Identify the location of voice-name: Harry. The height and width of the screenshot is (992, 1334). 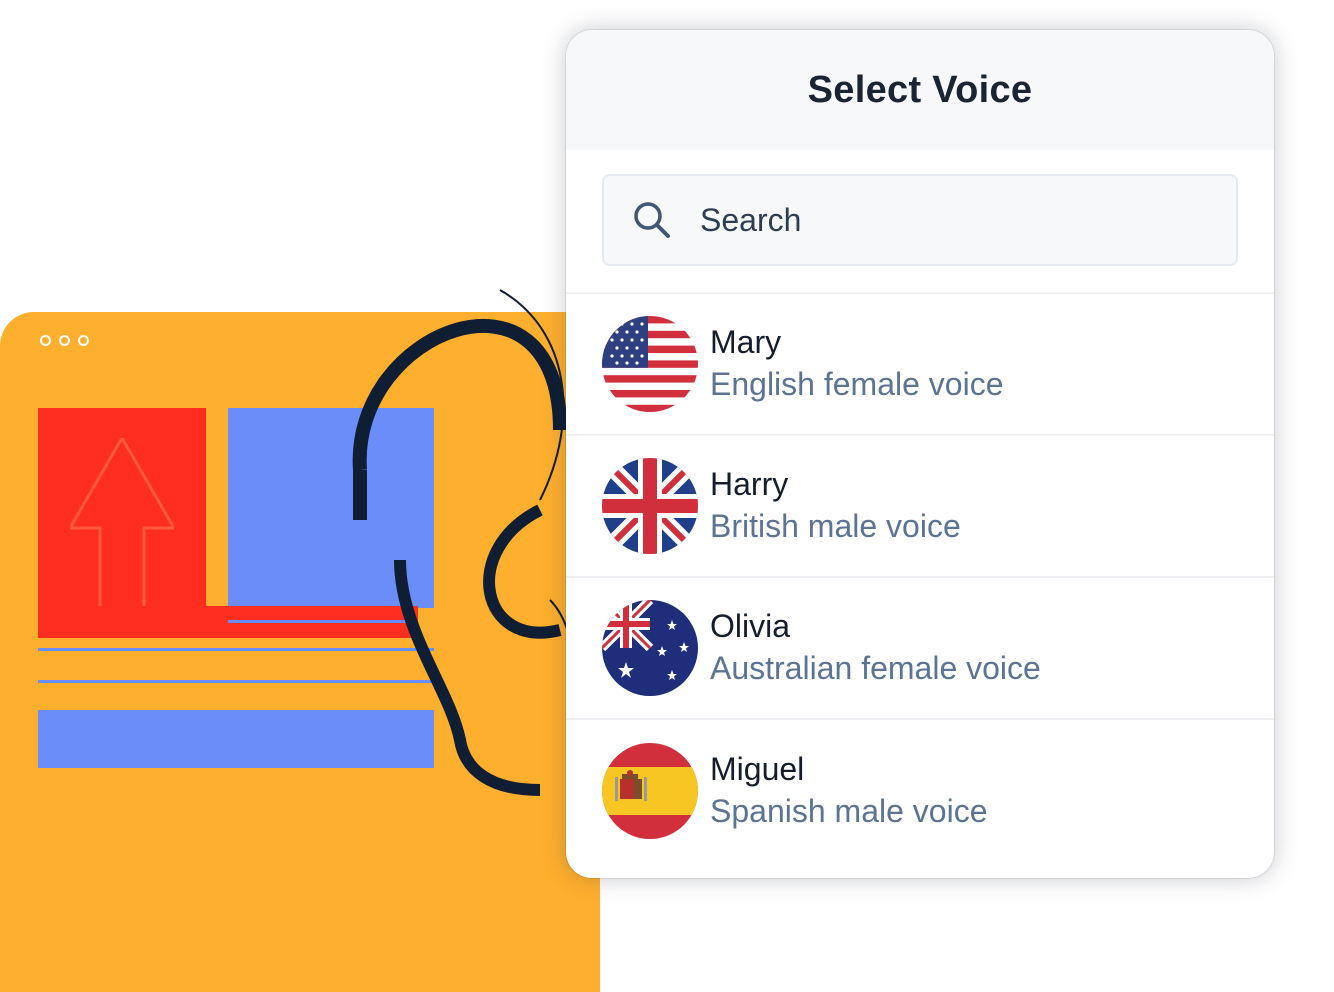
(749, 484).